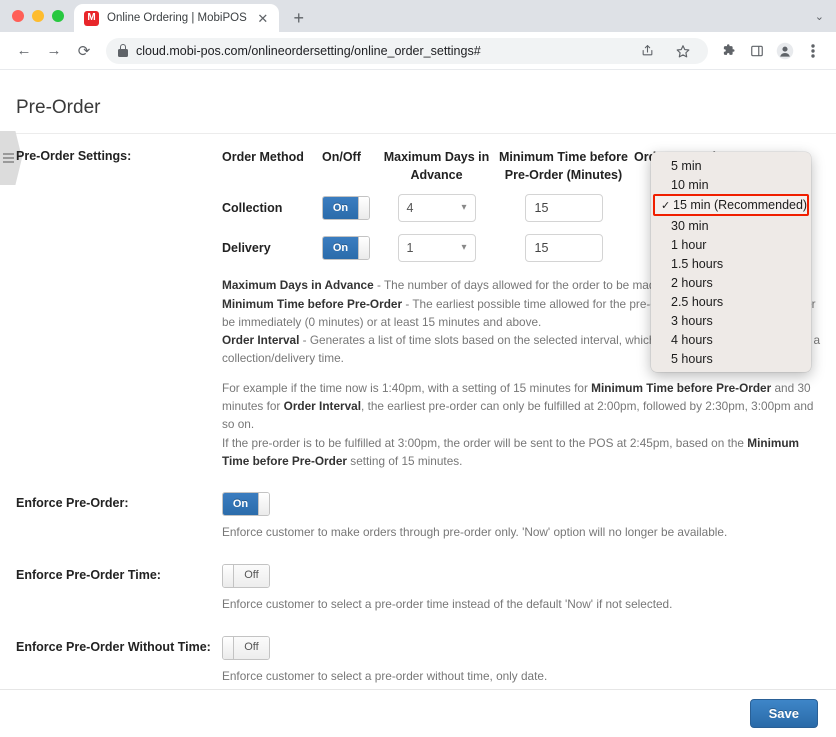 Image resolution: width=836 pixels, height=737 pixels. Describe the element at coordinates (683, 51) in the screenshot. I see `bookmark-star-icon` at that location.